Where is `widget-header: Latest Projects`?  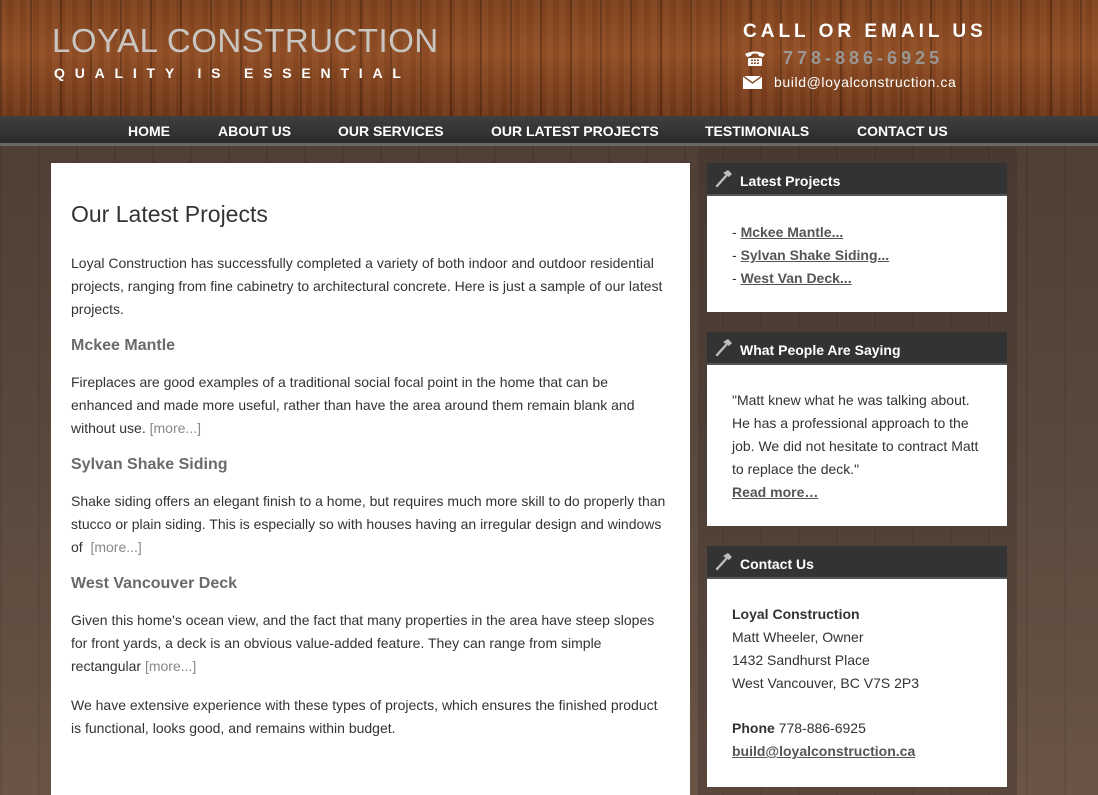 widget-header: Latest Projects is located at coordinates (857, 179).